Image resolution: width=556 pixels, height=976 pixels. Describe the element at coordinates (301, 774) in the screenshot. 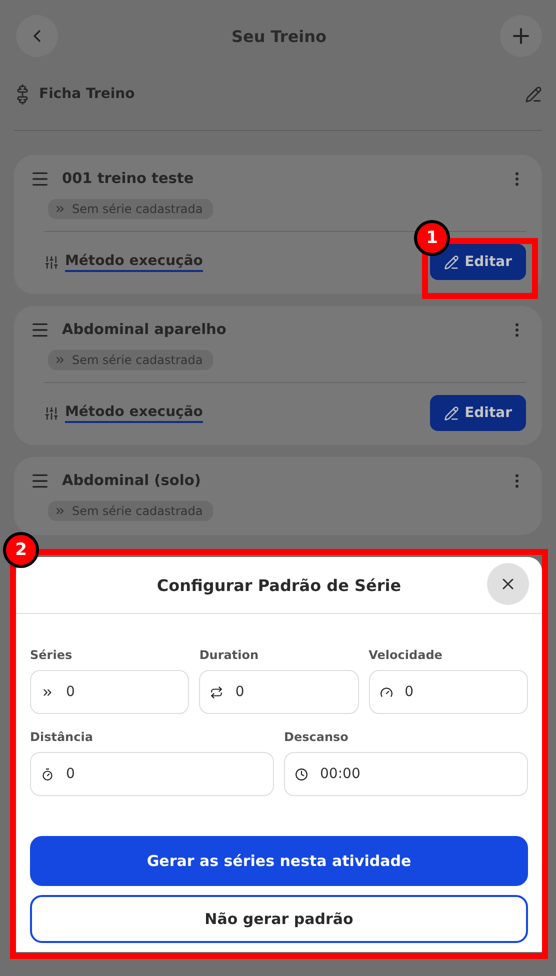

I see `clock-icon` at that location.